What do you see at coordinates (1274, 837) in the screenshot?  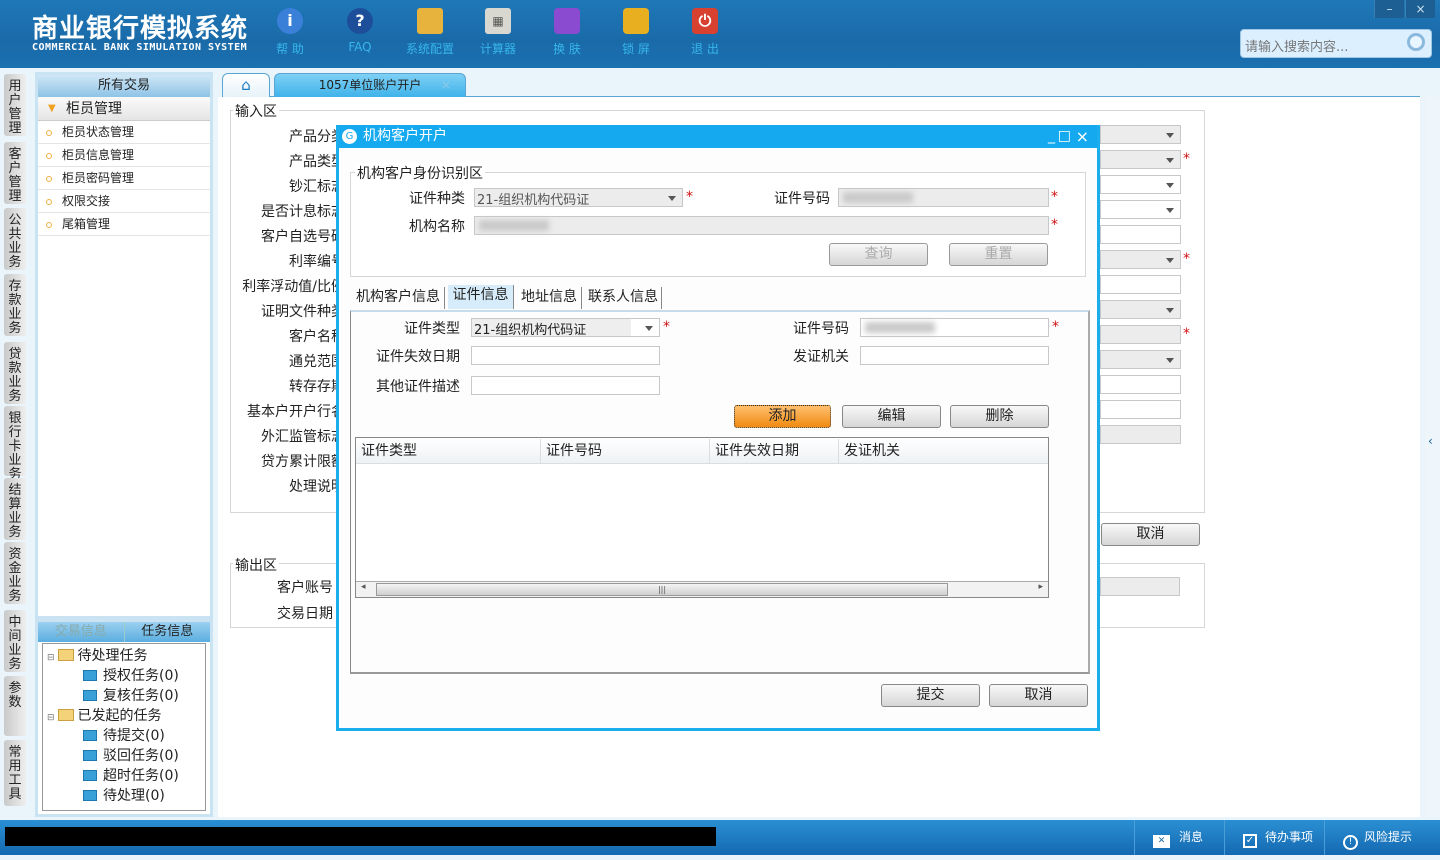 I see `todo-button: ✓ 待办事项` at bounding box center [1274, 837].